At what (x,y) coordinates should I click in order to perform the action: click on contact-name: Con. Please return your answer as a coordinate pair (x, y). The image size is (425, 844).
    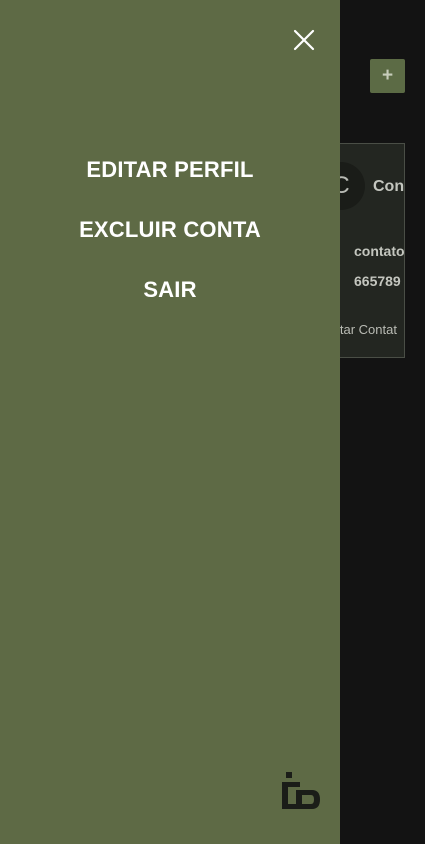
    Looking at the image, I should click on (389, 186).